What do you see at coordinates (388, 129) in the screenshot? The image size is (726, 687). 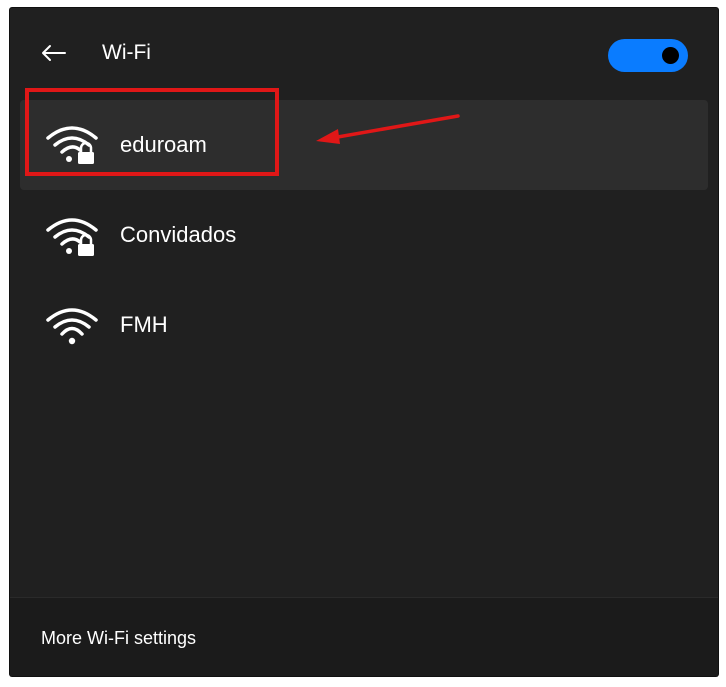 I see `annotation-arrow-icon` at bounding box center [388, 129].